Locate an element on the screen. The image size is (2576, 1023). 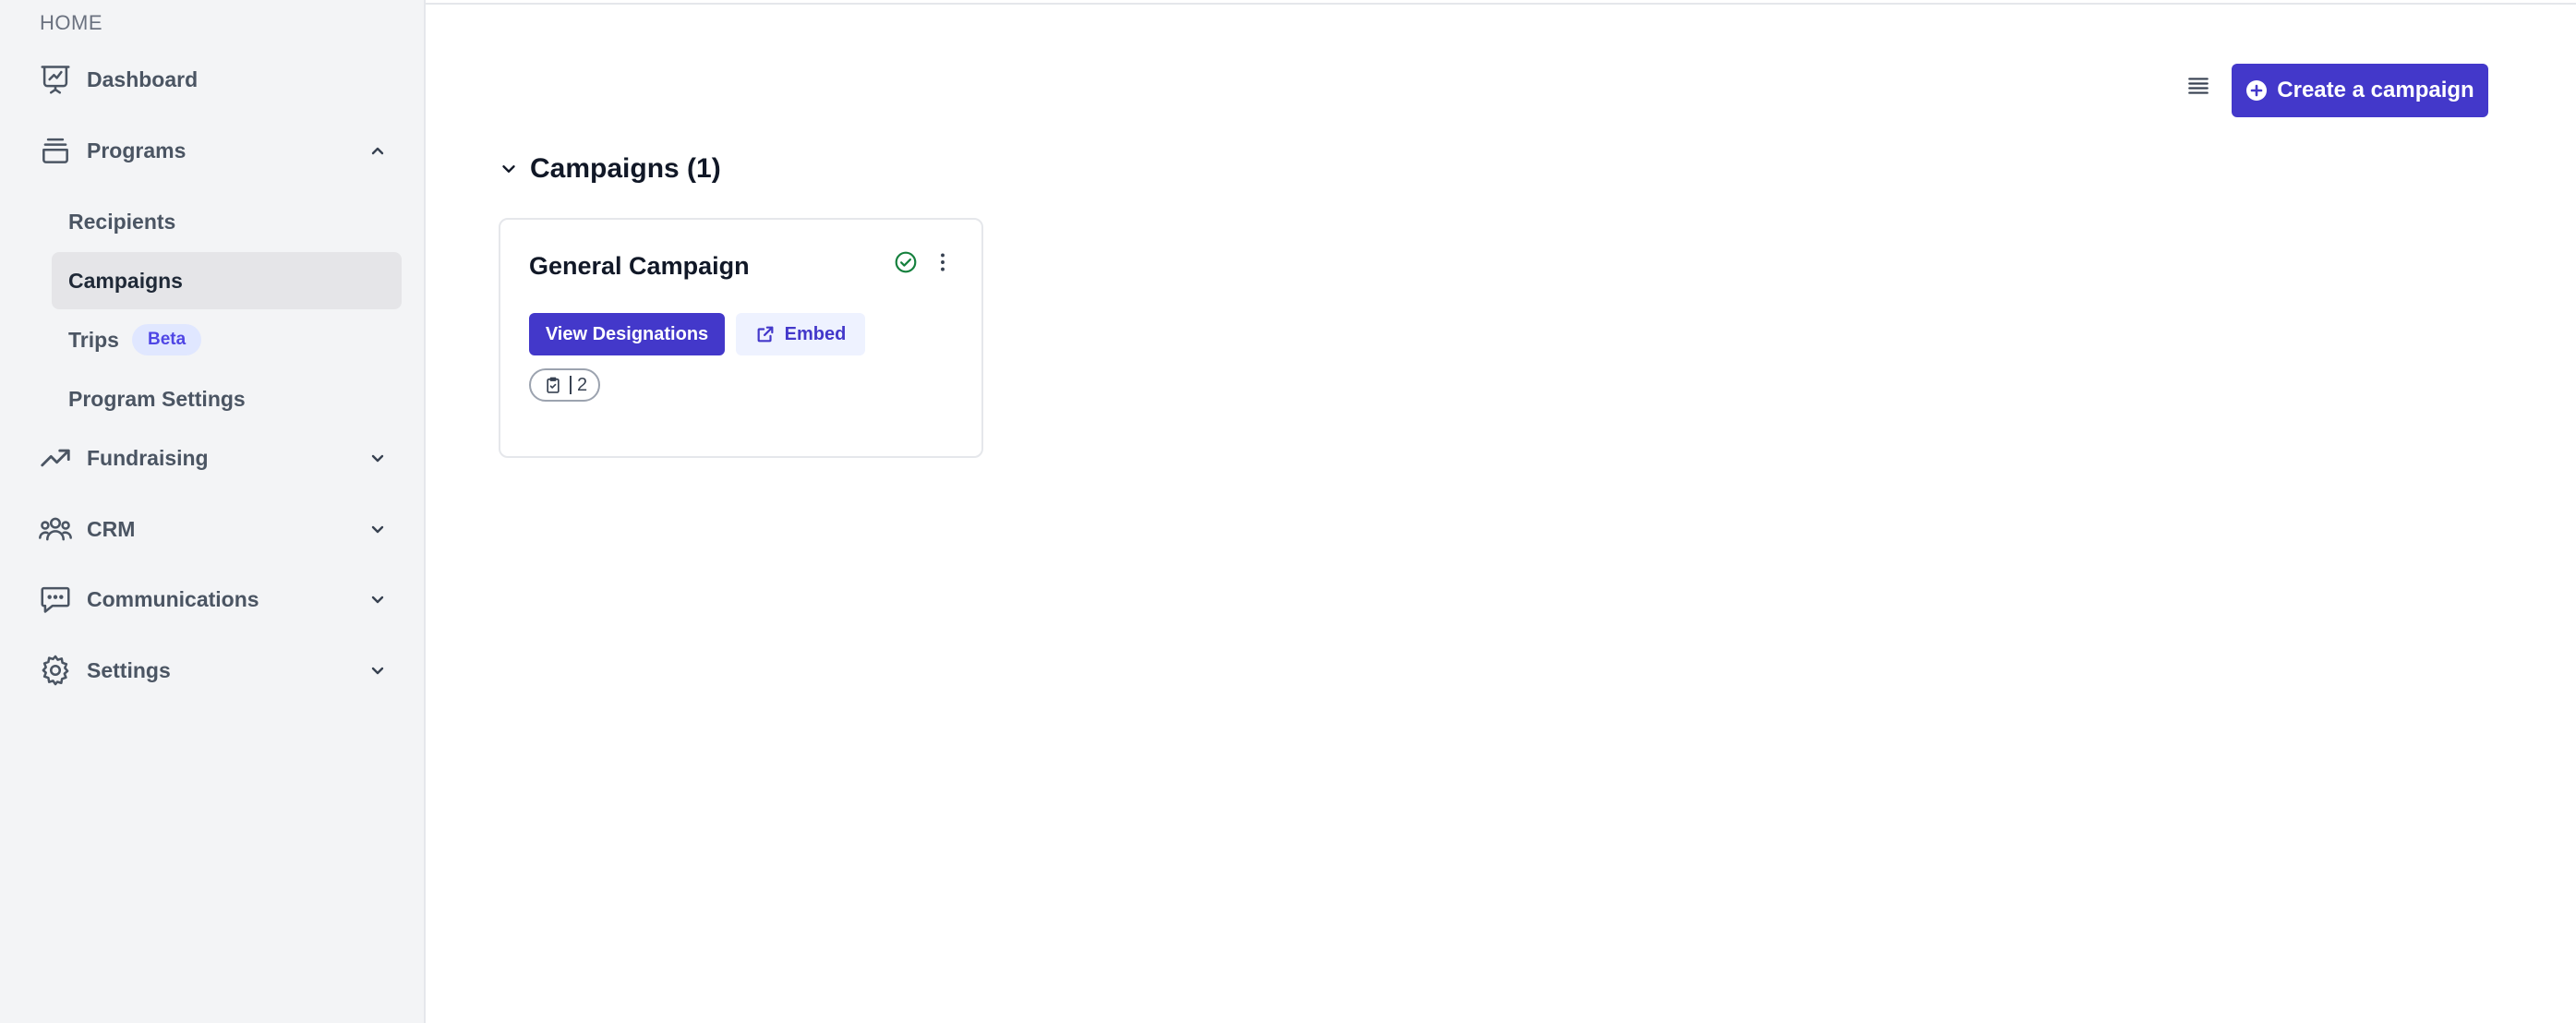
inbox-stack-icon is located at coordinates (55, 150).